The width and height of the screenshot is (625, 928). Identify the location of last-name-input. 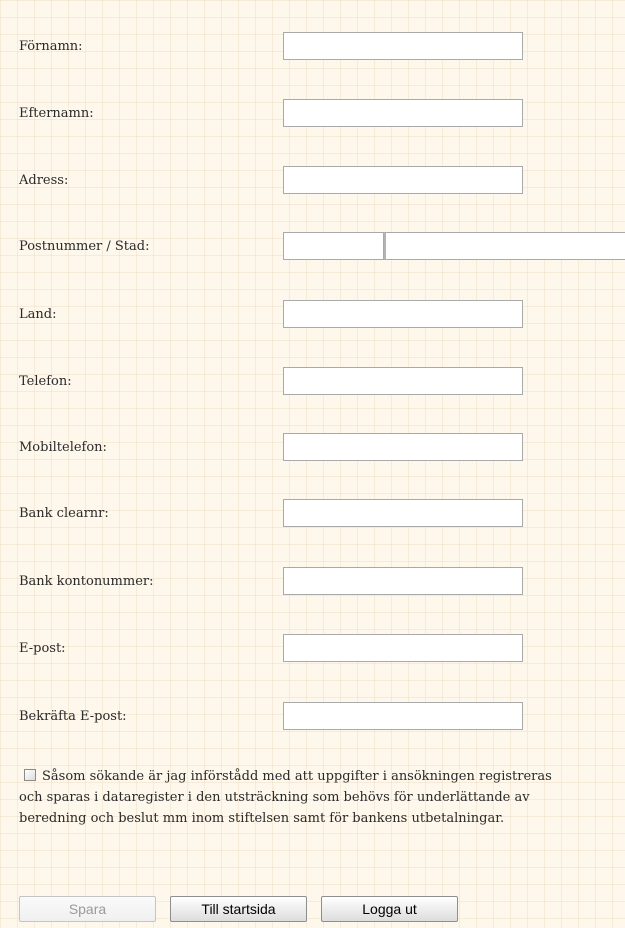
(403, 113).